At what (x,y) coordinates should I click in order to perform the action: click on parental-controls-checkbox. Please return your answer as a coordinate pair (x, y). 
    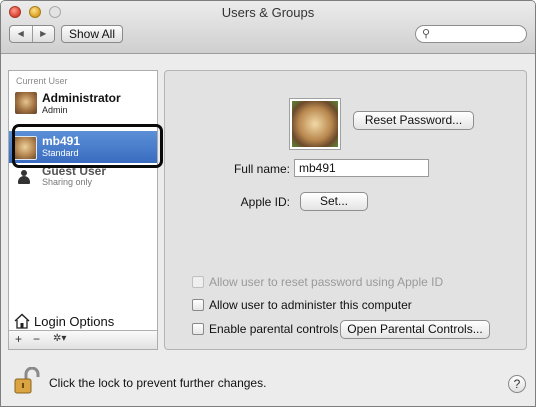
    Looking at the image, I should click on (198, 329).